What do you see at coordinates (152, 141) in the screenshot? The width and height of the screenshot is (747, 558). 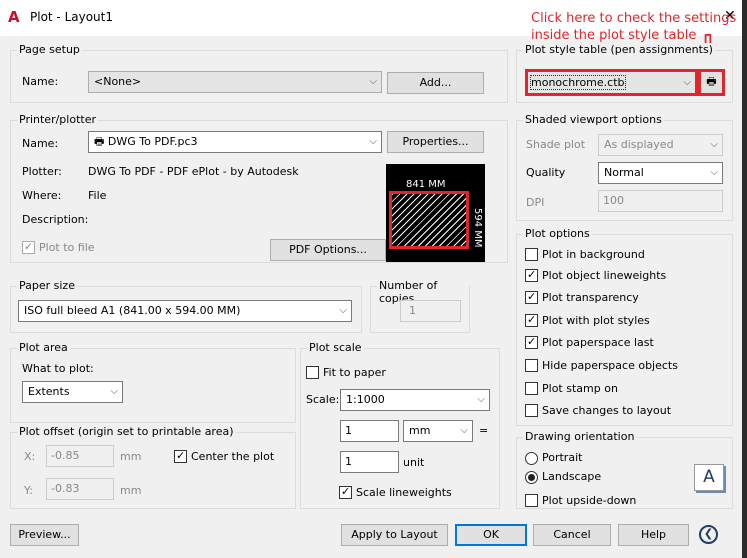 I see `value: DWG To PDF.pc3` at bounding box center [152, 141].